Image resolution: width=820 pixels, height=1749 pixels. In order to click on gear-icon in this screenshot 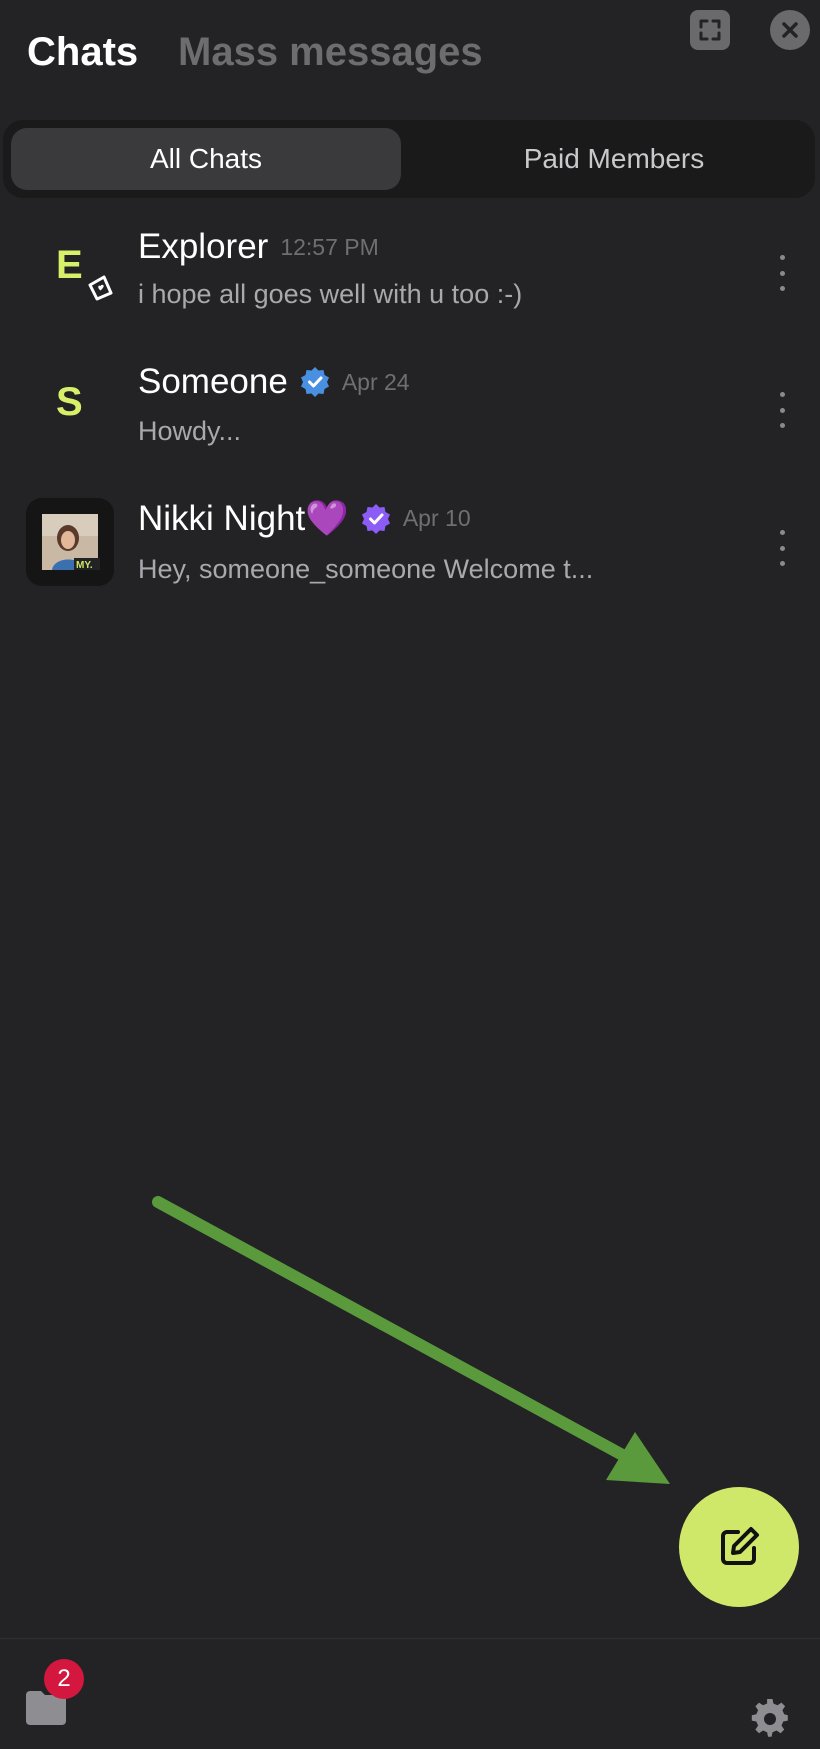, I will do `click(770, 1719)`.